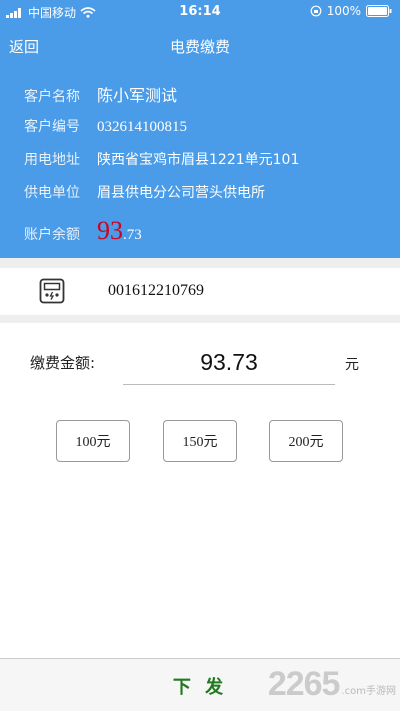 The width and height of the screenshot is (400, 711). Describe the element at coordinates (52, 97) in the screenshot. I see `customer-name-label: 客户名称` at that location.